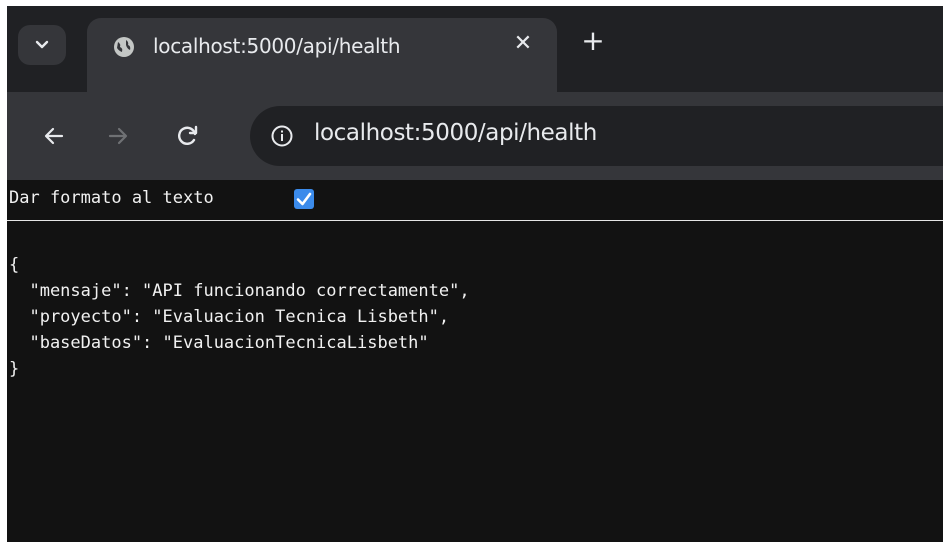  What do you see at coordinates (54, 136) in the screenshot?
I see `back-arrow-icon` at bounding box center [54, 136].